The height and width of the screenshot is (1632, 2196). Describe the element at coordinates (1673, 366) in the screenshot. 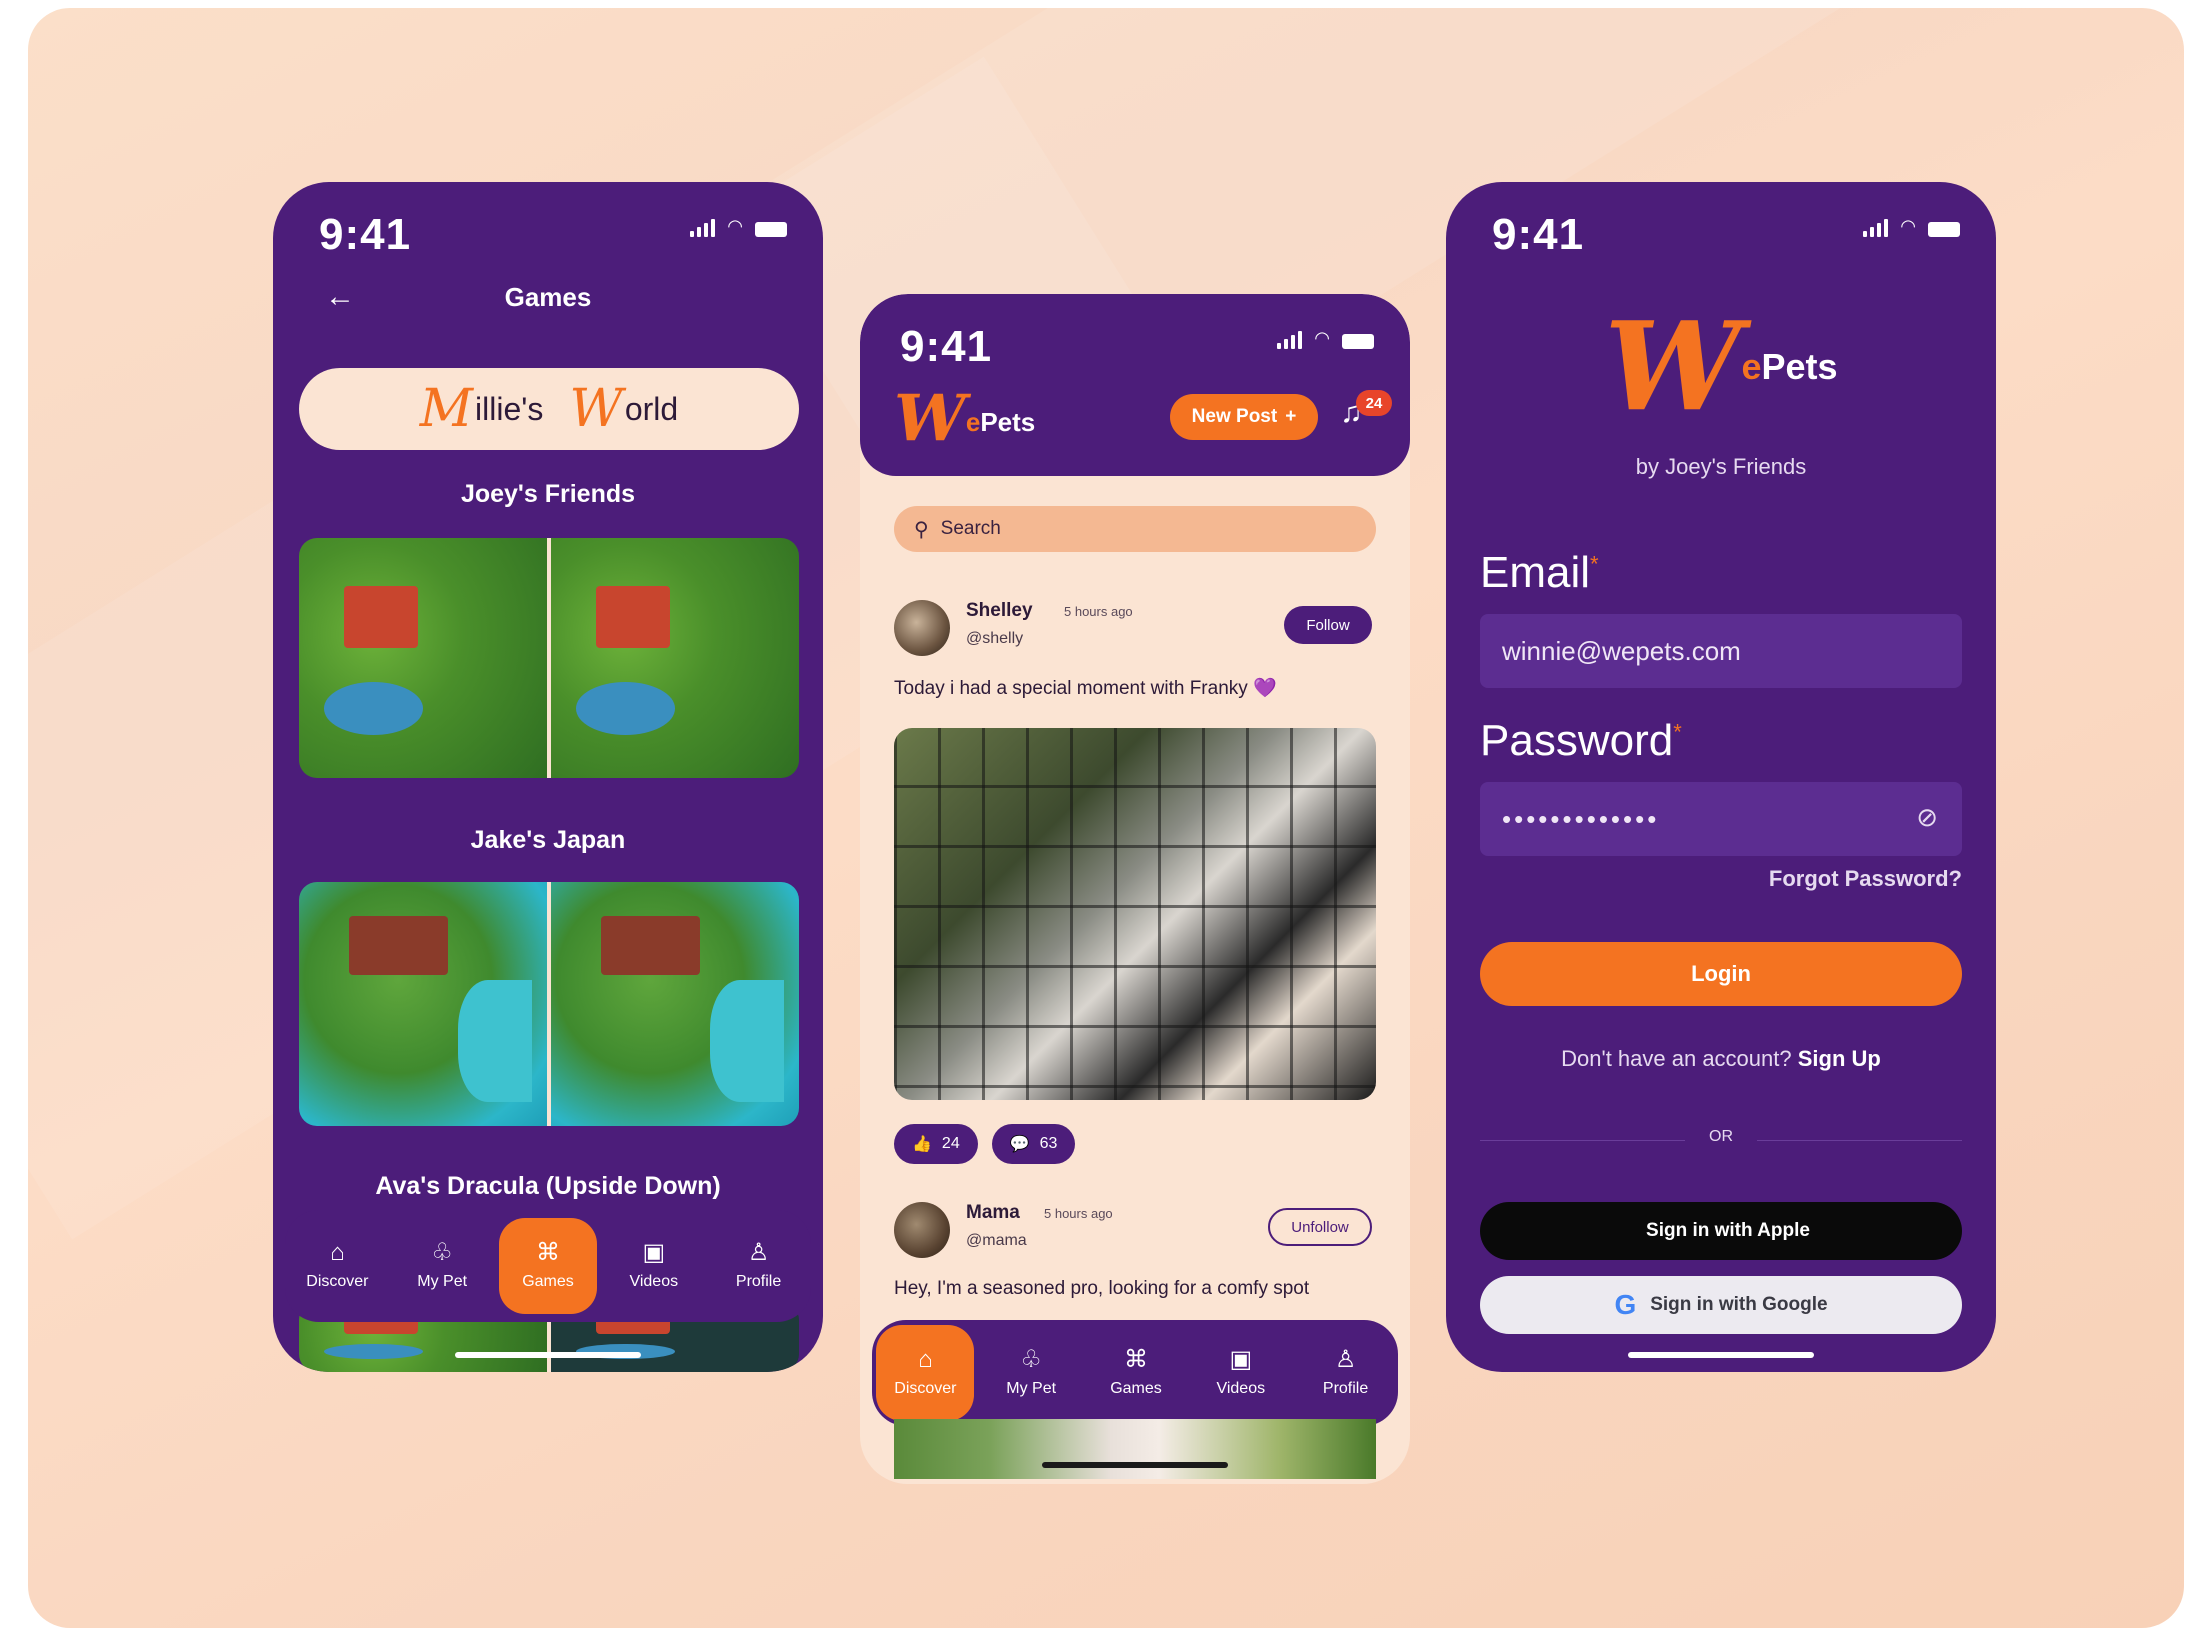

I see `logo-mark: W` at that location.